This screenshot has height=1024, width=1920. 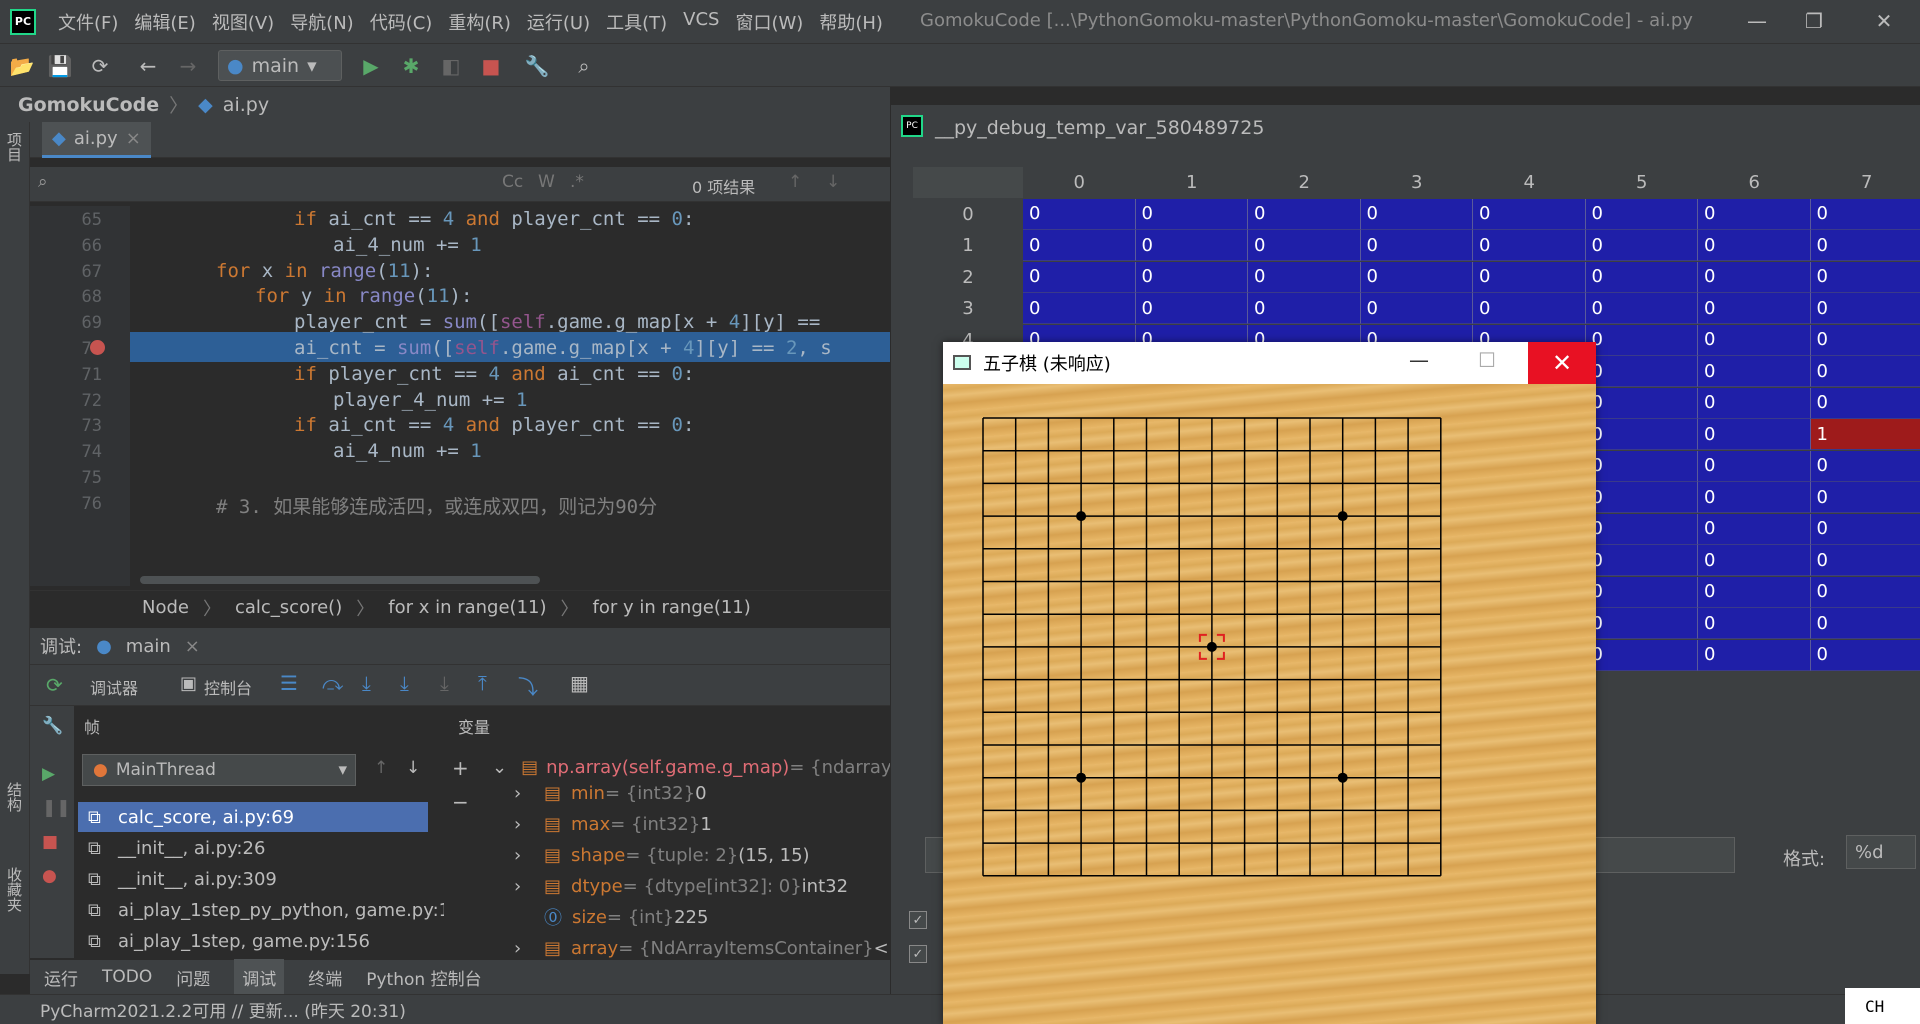 I want to click on maximize-icon: ☐, so click(x=1487, y=360).